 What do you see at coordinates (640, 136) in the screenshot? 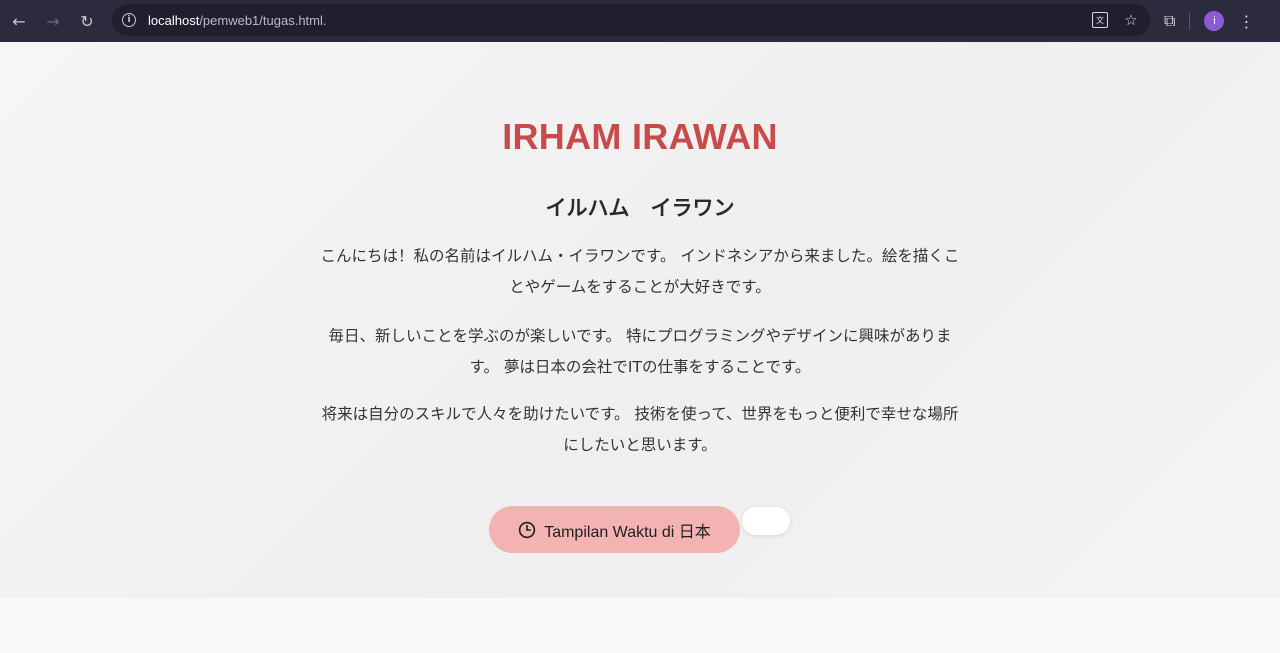
I see `page-title: IRHAM IRAWAN` at bounding box center [640, 136].